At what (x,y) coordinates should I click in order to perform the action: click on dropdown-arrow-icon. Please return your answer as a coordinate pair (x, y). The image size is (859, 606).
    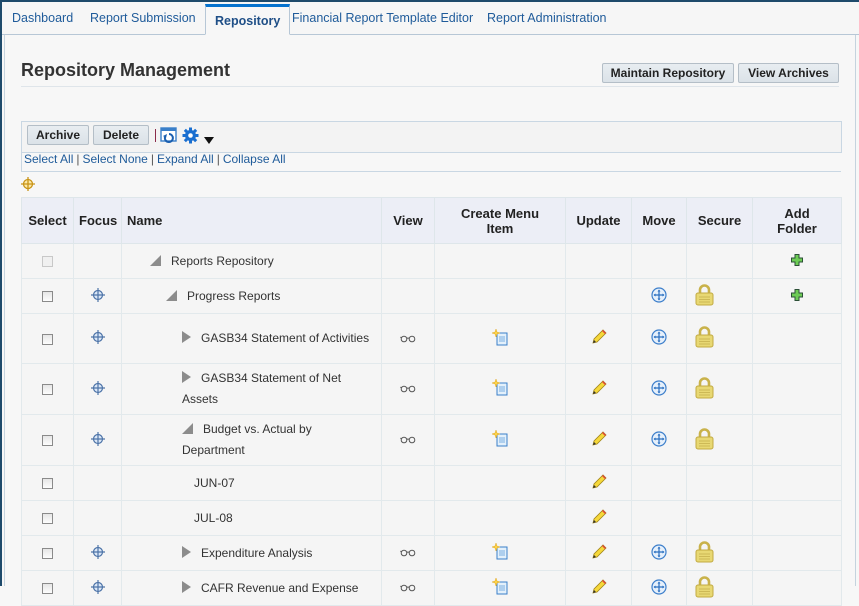
    Looking at the image, I should click on (209, 140).